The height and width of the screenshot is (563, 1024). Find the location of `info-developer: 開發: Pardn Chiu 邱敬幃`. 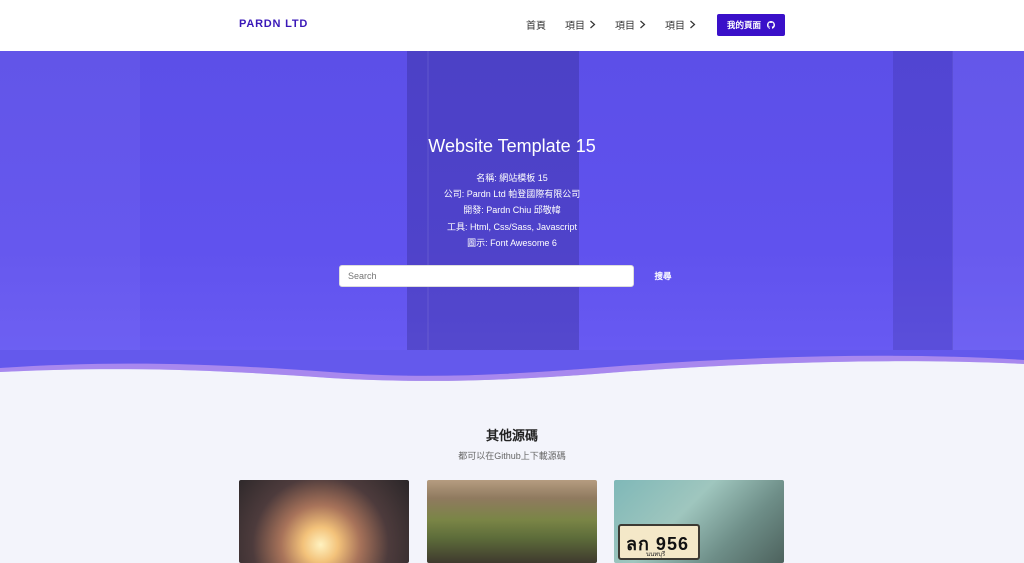

info-developer: 開發: Pardn Chiu 邱敬幃 is located at coordinates (512, 210).